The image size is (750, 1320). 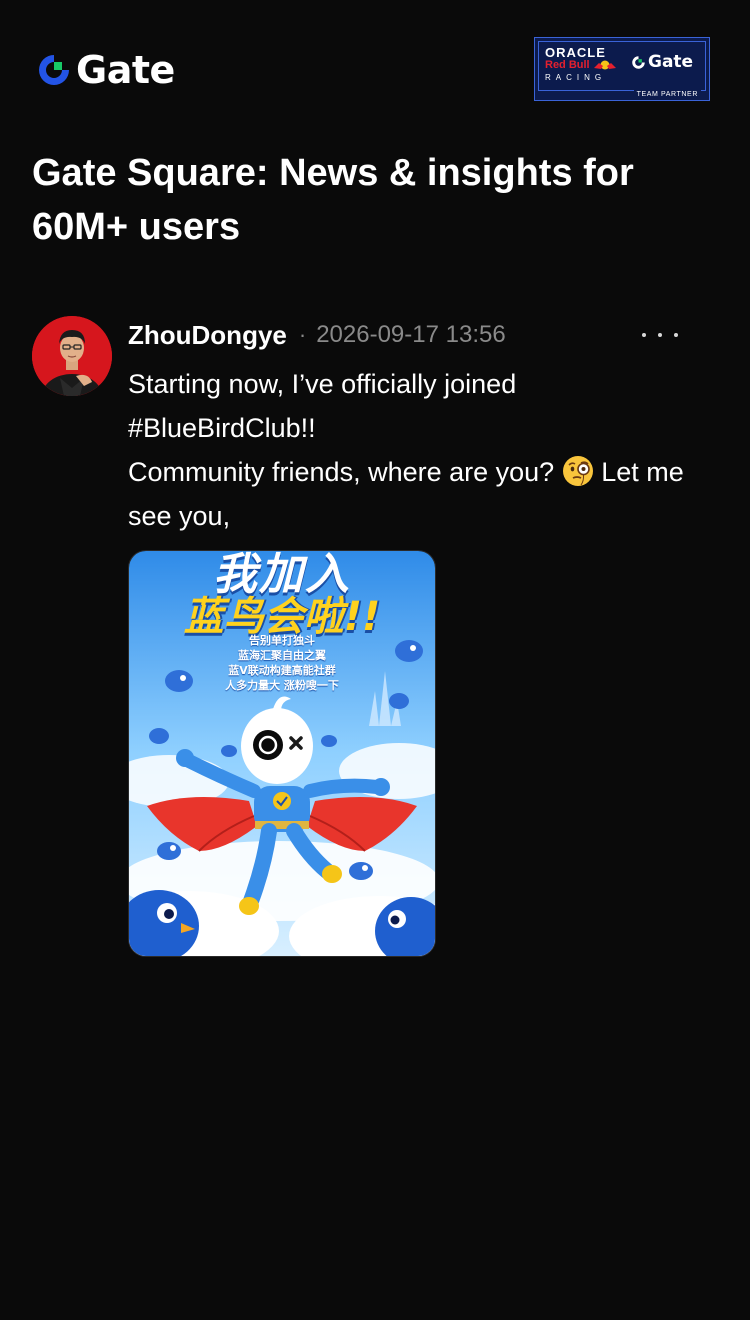 What do you see at coordinates (54, 70) in the screenshot?
I see `gate-logo-icon` at bounding box center [54, 70].